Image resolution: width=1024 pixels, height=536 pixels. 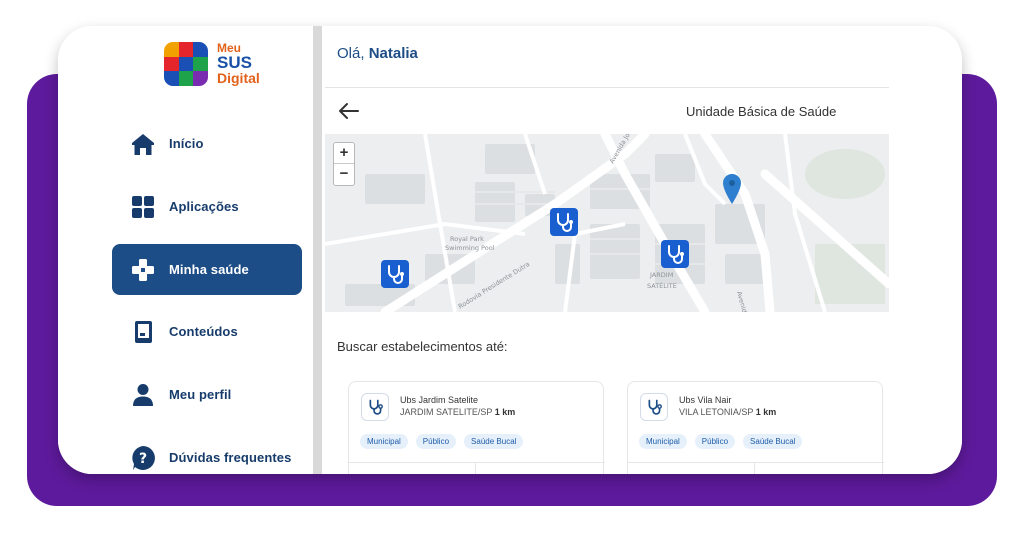 I want to click on establishment-location: VILA LETONIA/SP 1 km, so click(x=727, y=412).